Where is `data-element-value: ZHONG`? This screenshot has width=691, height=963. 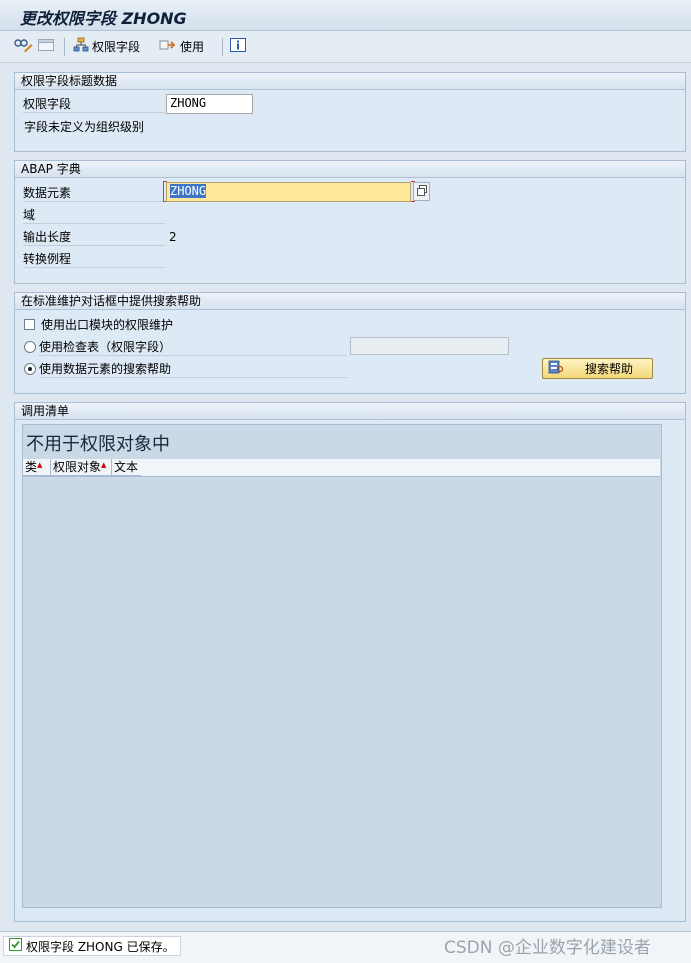
data-element-value: ZHONG is located at coordinates (188, 191).